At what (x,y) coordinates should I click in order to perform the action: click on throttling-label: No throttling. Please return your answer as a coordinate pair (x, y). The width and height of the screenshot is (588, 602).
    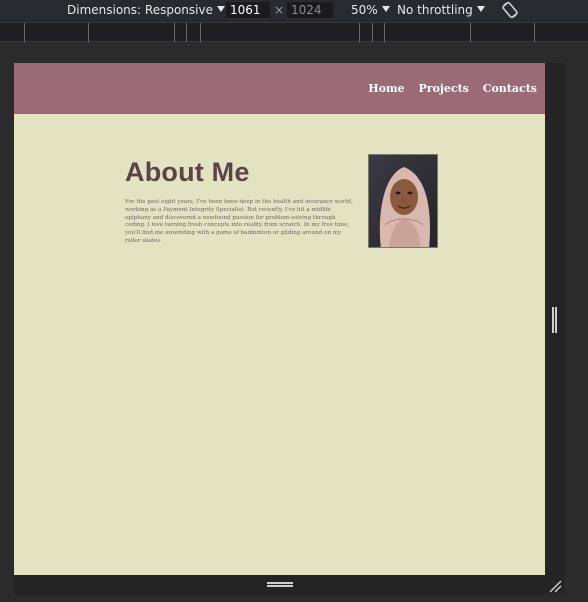
    Looking at the image, I should click on (435, 10).